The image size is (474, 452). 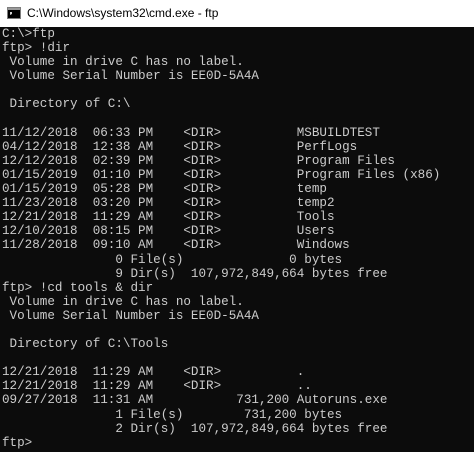 I want to click on console-line: 11/12/2018 06:33 PM <DIR> MSBUILDTEST, so click(x=191, y=132).